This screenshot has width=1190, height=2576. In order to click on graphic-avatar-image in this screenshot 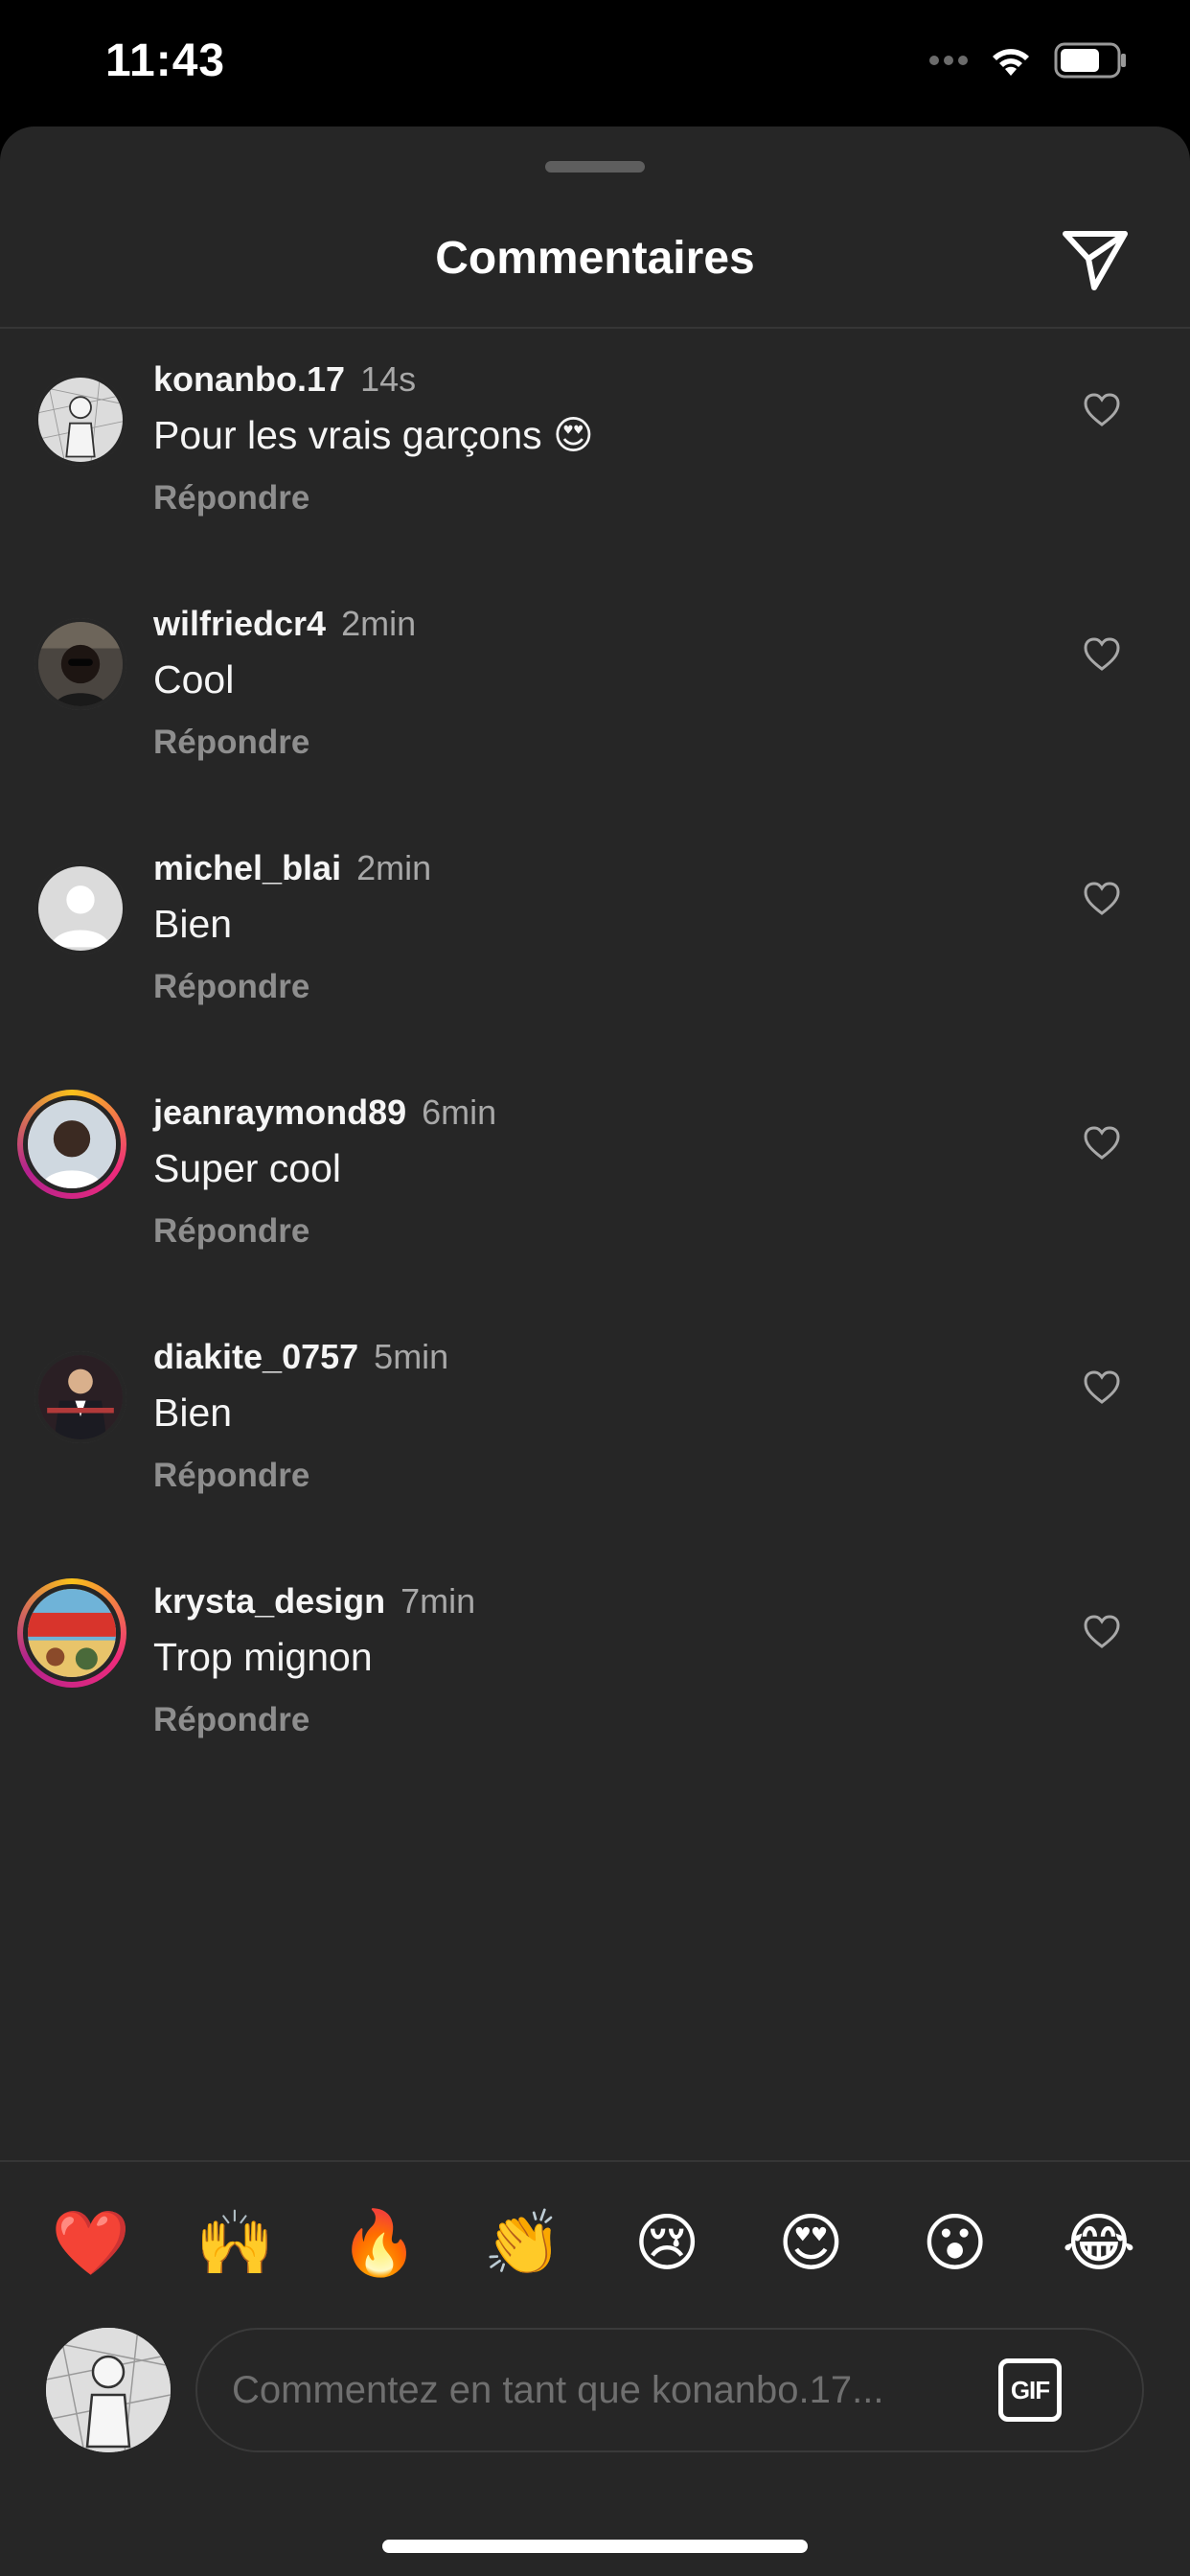, I will do `click(72, 1633)`.